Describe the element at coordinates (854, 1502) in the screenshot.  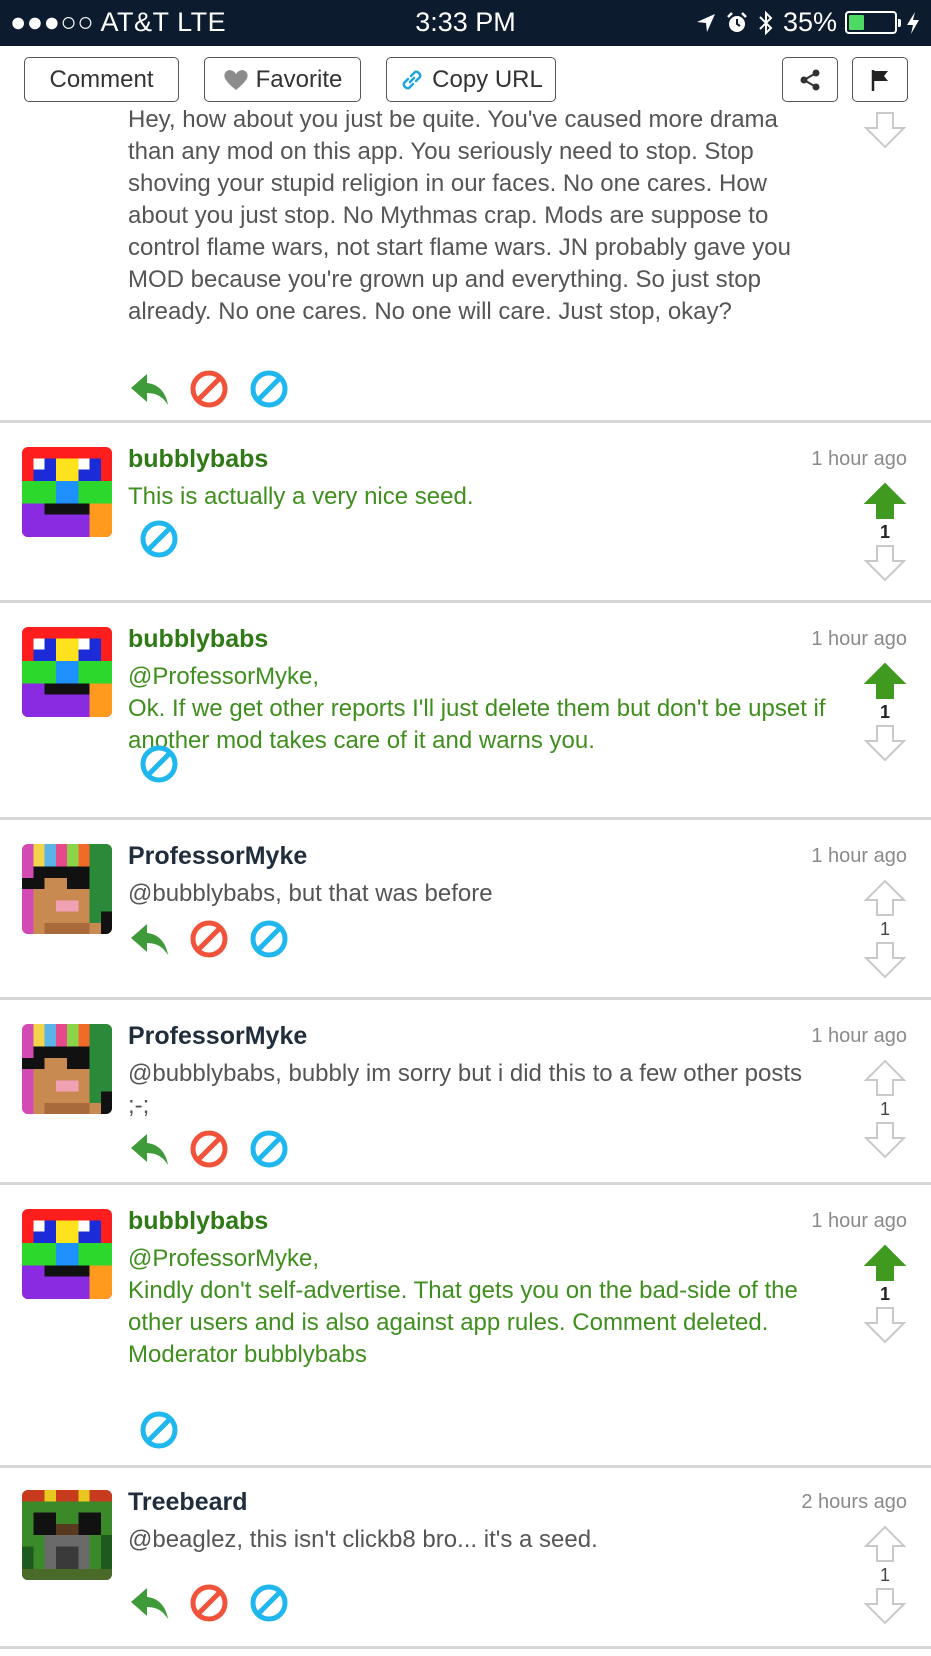
I see `timestamp: 2 hours ago` at that location.